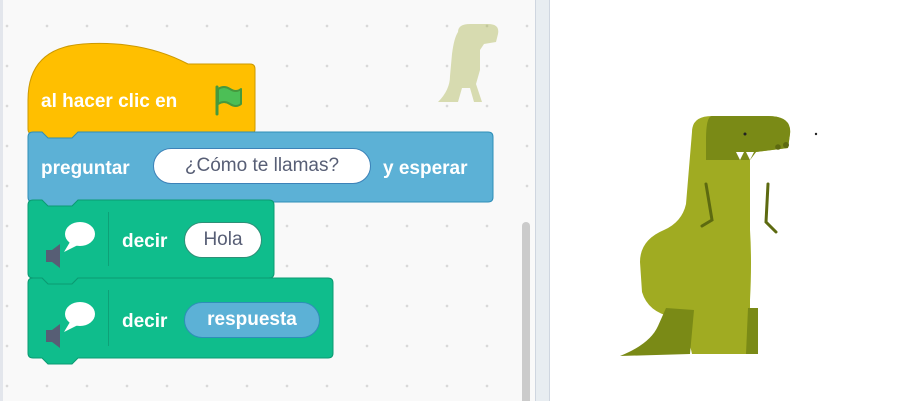 The image size is (900, 401). I want to click on answer-reporter: respuesta, so click(252, 320).